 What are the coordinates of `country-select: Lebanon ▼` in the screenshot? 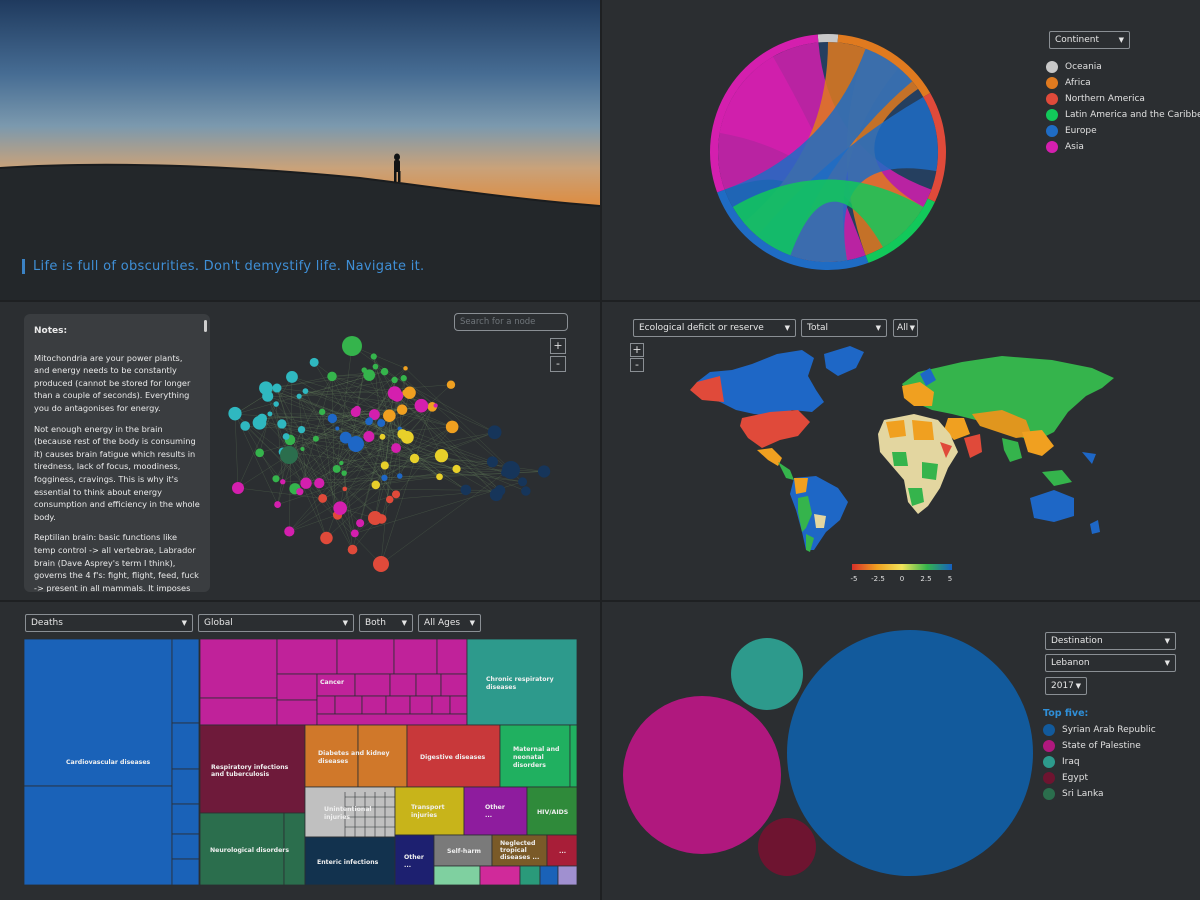 It's located at (1110, 663).